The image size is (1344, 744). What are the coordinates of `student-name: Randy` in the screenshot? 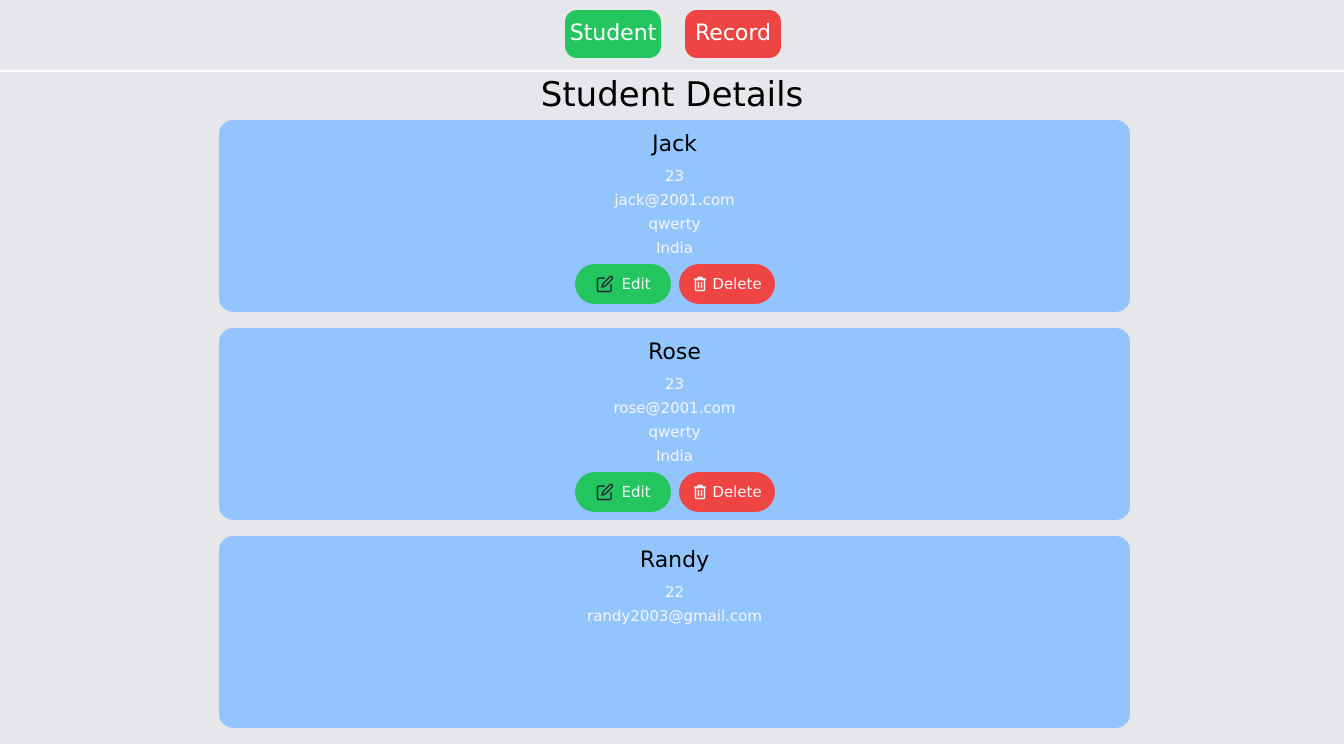 It's located at (674, 560).